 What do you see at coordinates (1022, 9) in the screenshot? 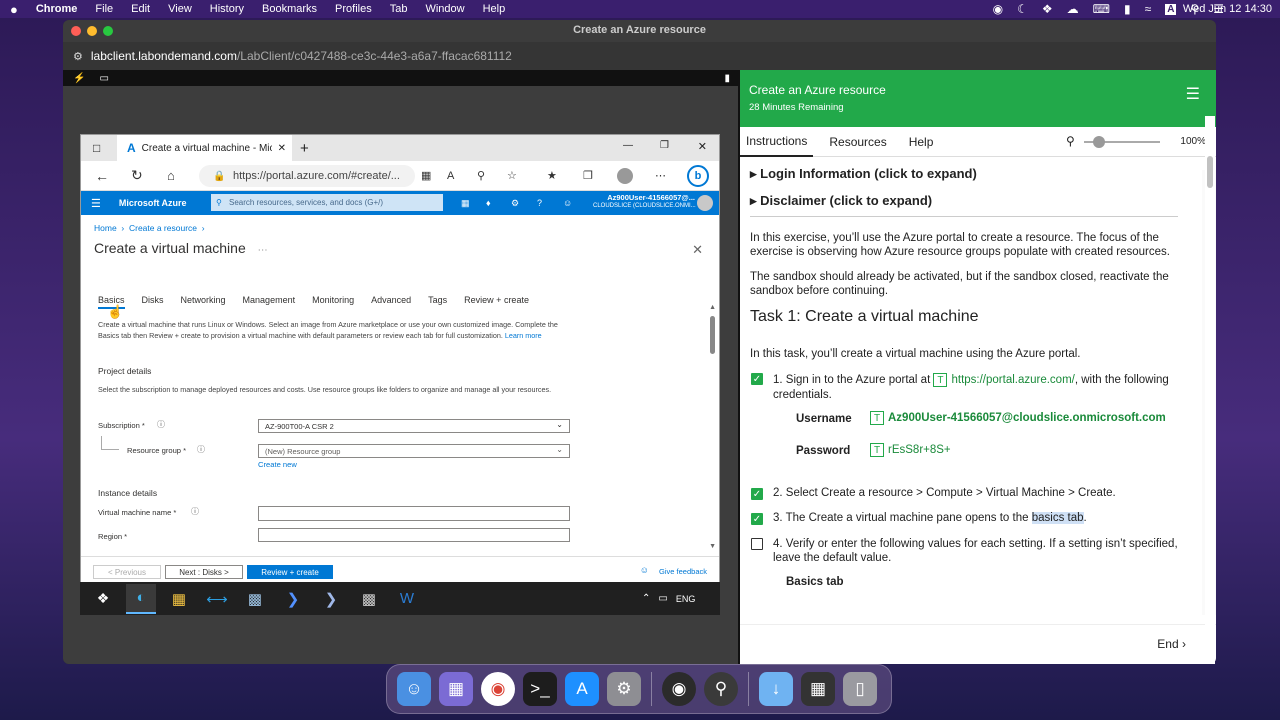
I see `moon-icon: ☾` at bounding box center [1022, 9].